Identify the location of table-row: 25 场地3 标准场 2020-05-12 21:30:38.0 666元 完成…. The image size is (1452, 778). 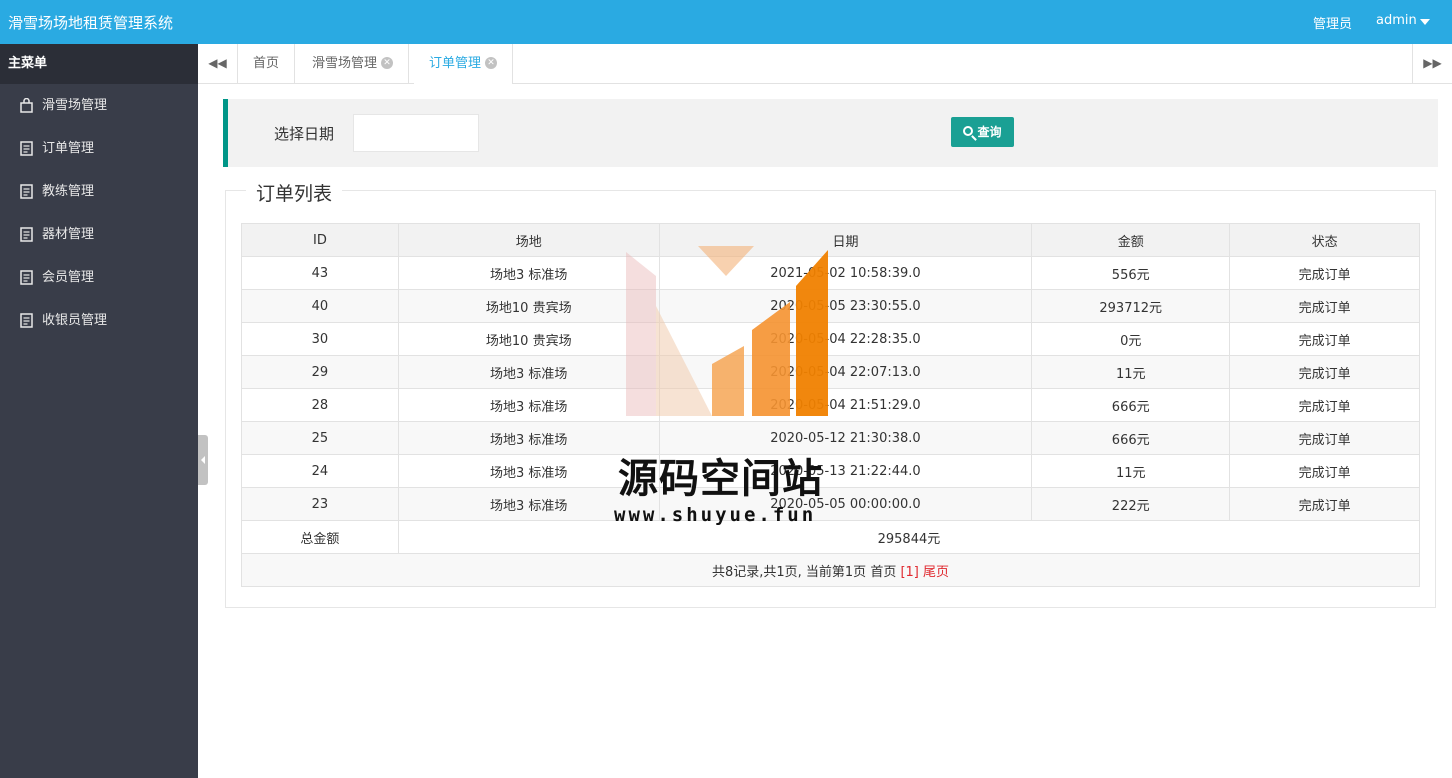
(830, 438).